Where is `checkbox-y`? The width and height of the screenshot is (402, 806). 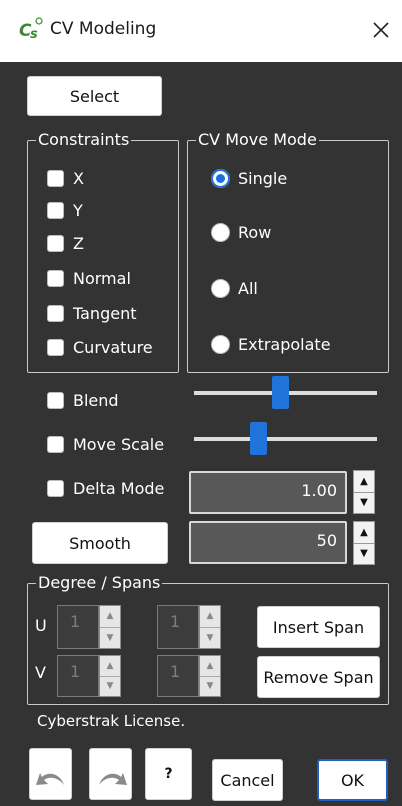
checkbox-y is located at coordinates (55, 210).